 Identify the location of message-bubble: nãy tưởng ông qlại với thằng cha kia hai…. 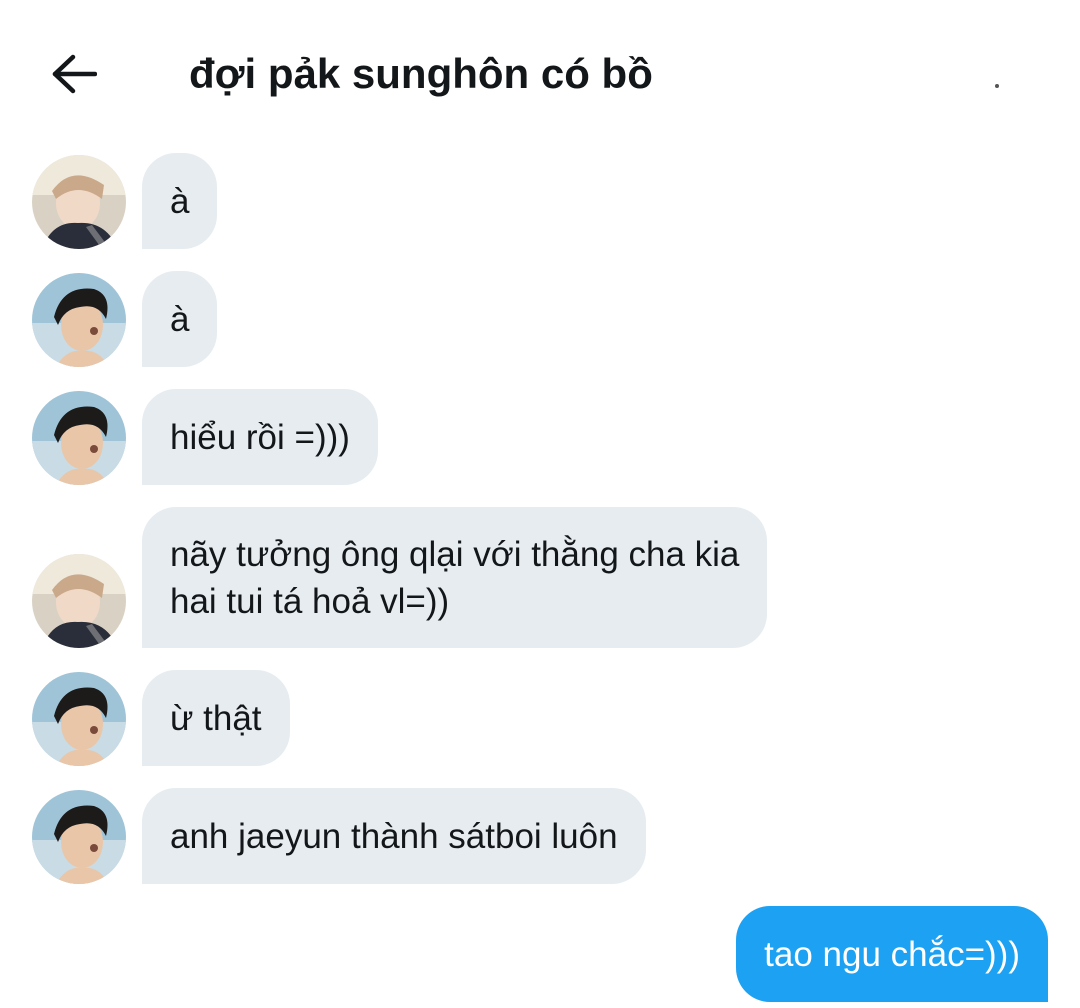
(455, 577).